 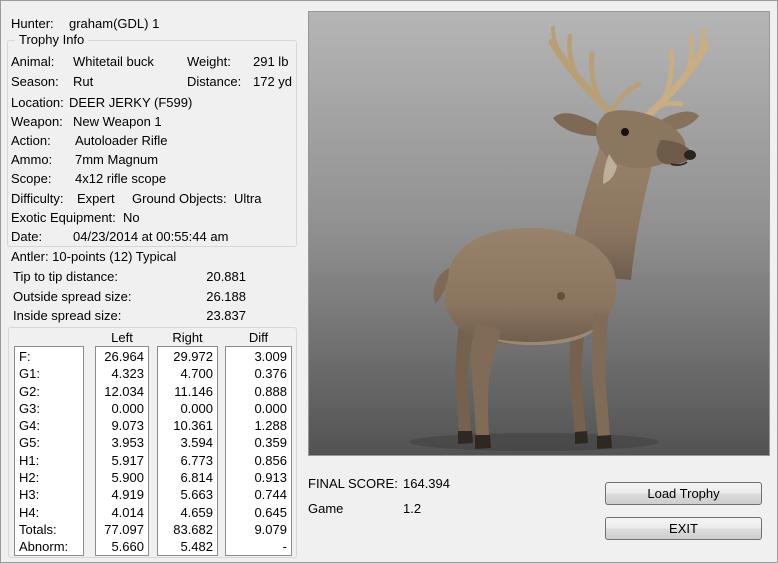 I want to click on measure-right-value: 6.814, so click(x=196, y=478).